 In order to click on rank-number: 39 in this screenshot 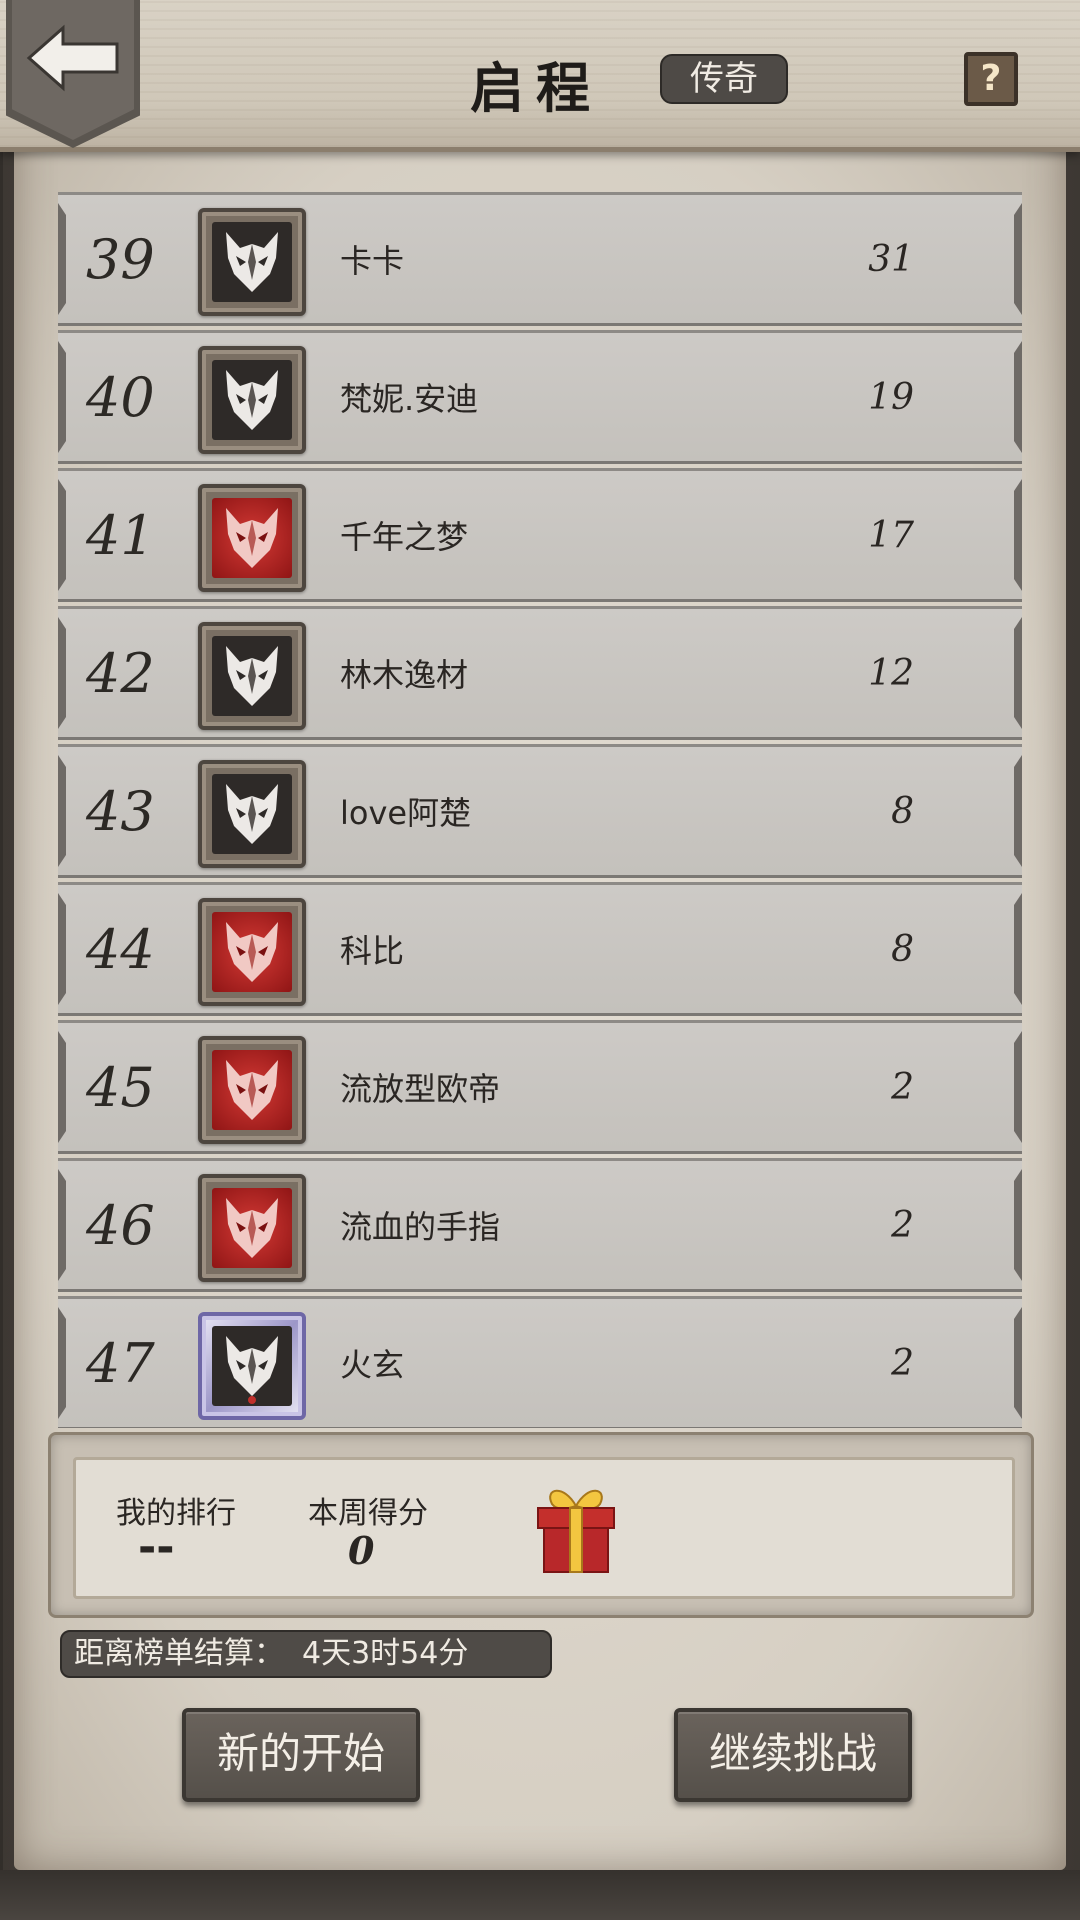, I will do `click(120, 259)`.